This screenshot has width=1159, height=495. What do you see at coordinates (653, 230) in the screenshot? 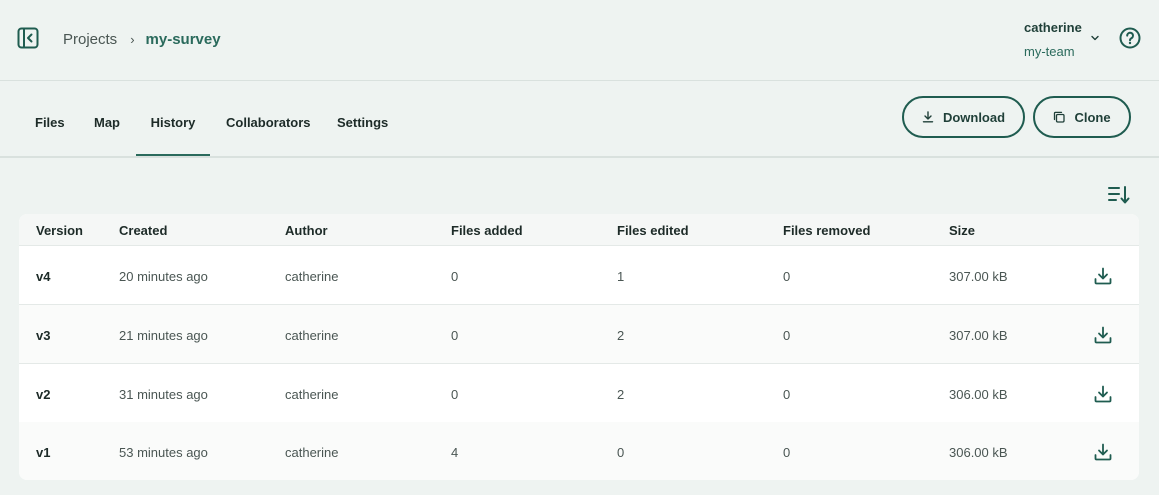
I see `column-header-files-edited: Files edited` at bounding box center [653, 230].